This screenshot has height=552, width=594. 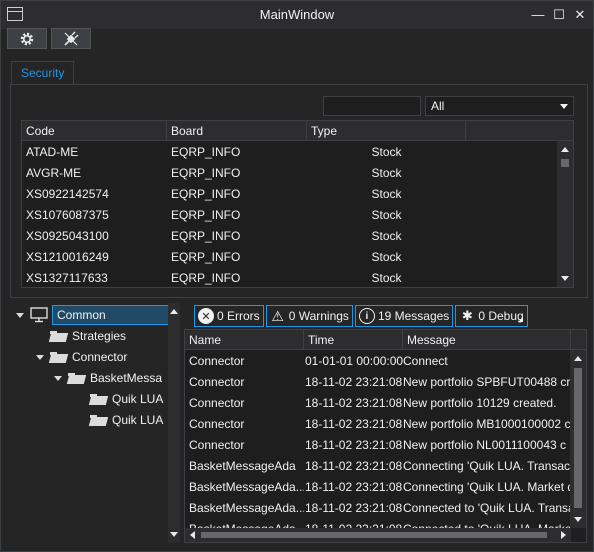 What do you see at coordinates (491, 316) in the screenshot?
I see `debug-filter-toggle: ✱ 0 Debug` at bounding box center [491, 316].